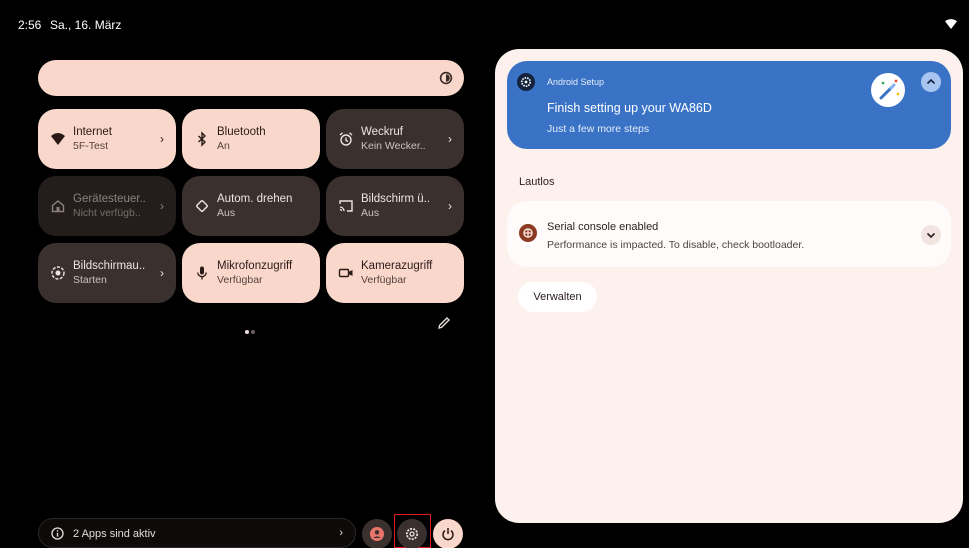 The width and height of the screenshot is (969, 548). What do you see at coordinates (629, 108) in the screenshot?
I see `notification-title: Finish setting up your WA86D` at bounding box center [629, 108].